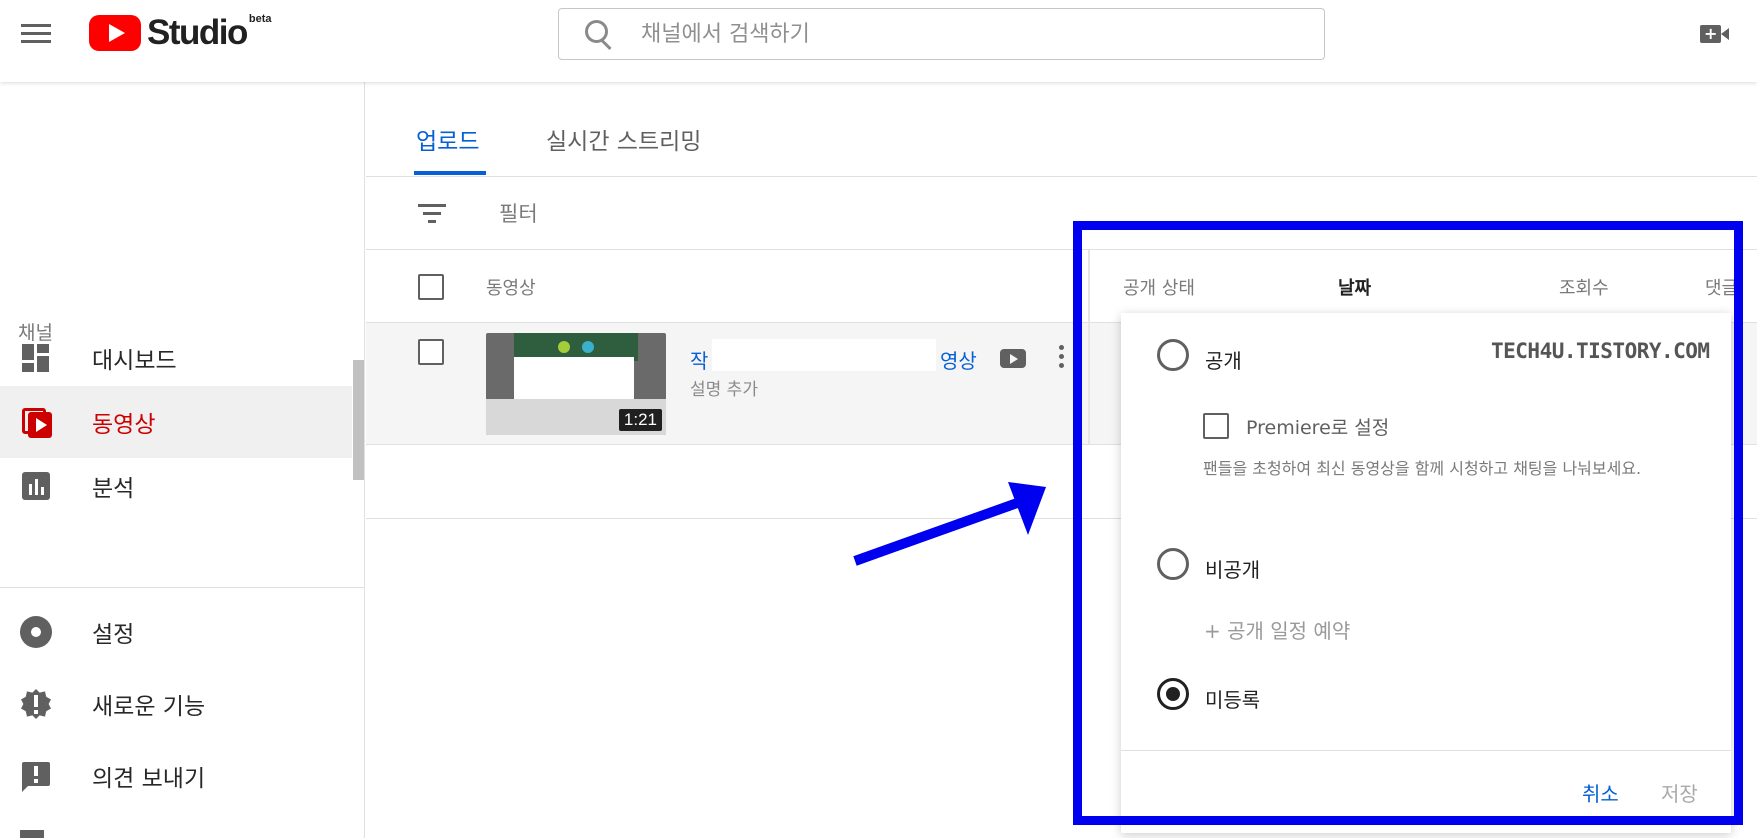  Describe the element at coordinates (1233, 570) in the screenshot. I see `option-private-label: 비공개` at that location.